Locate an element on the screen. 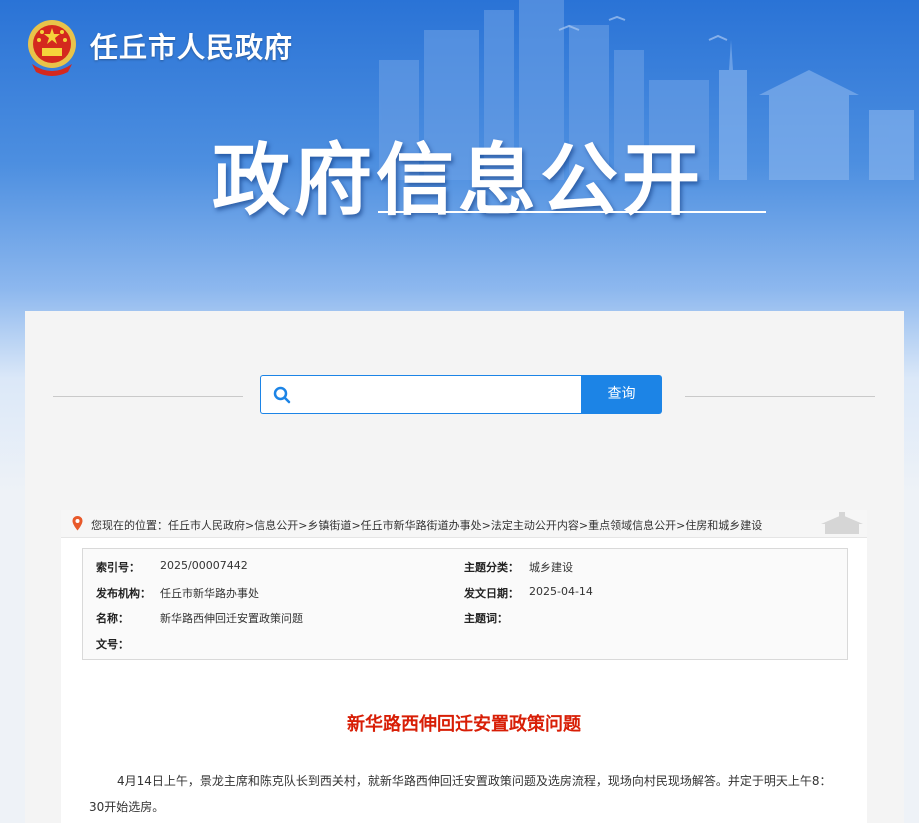 The height and width of the screenshot is (823, 919). national-emblem-icon is located at coordinates (52, 48).